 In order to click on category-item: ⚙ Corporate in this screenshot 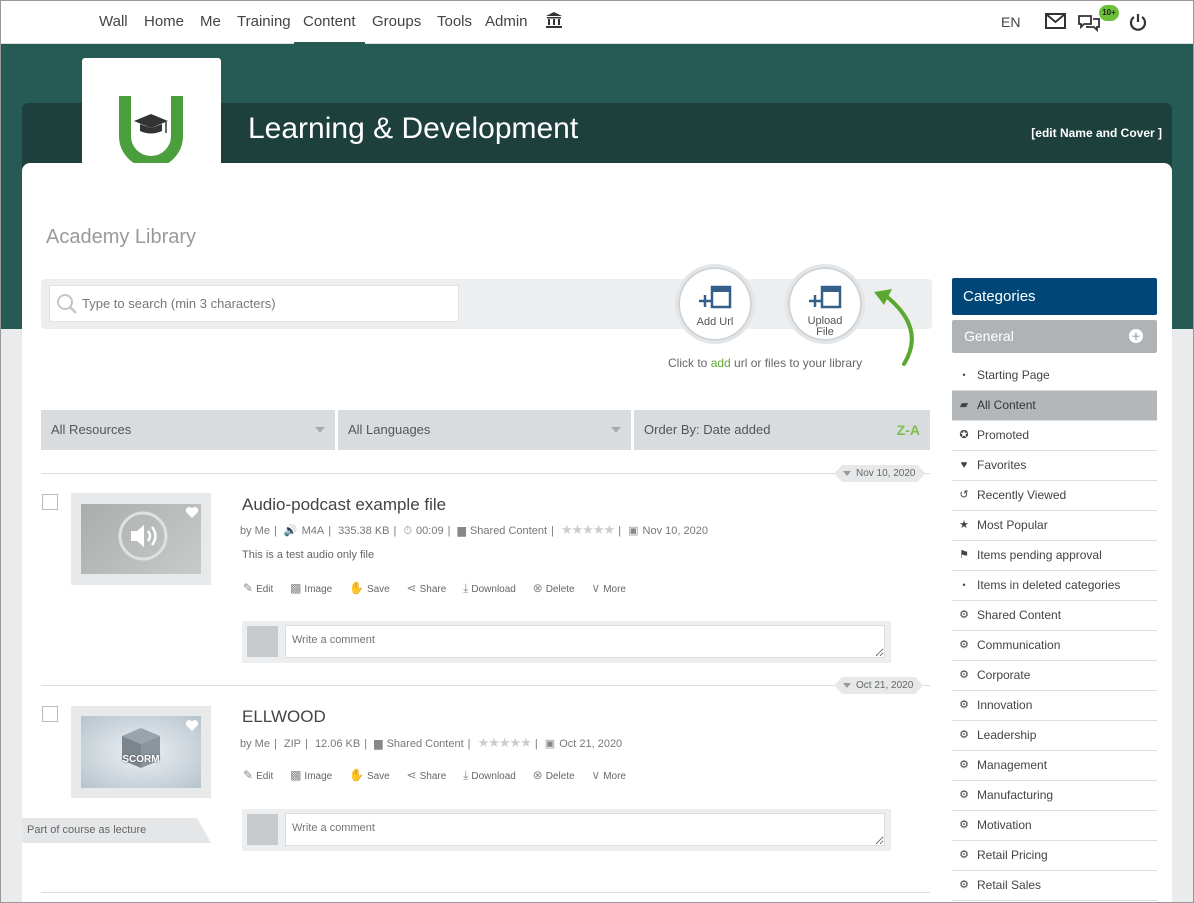, I will do `click(1054, 676)`.